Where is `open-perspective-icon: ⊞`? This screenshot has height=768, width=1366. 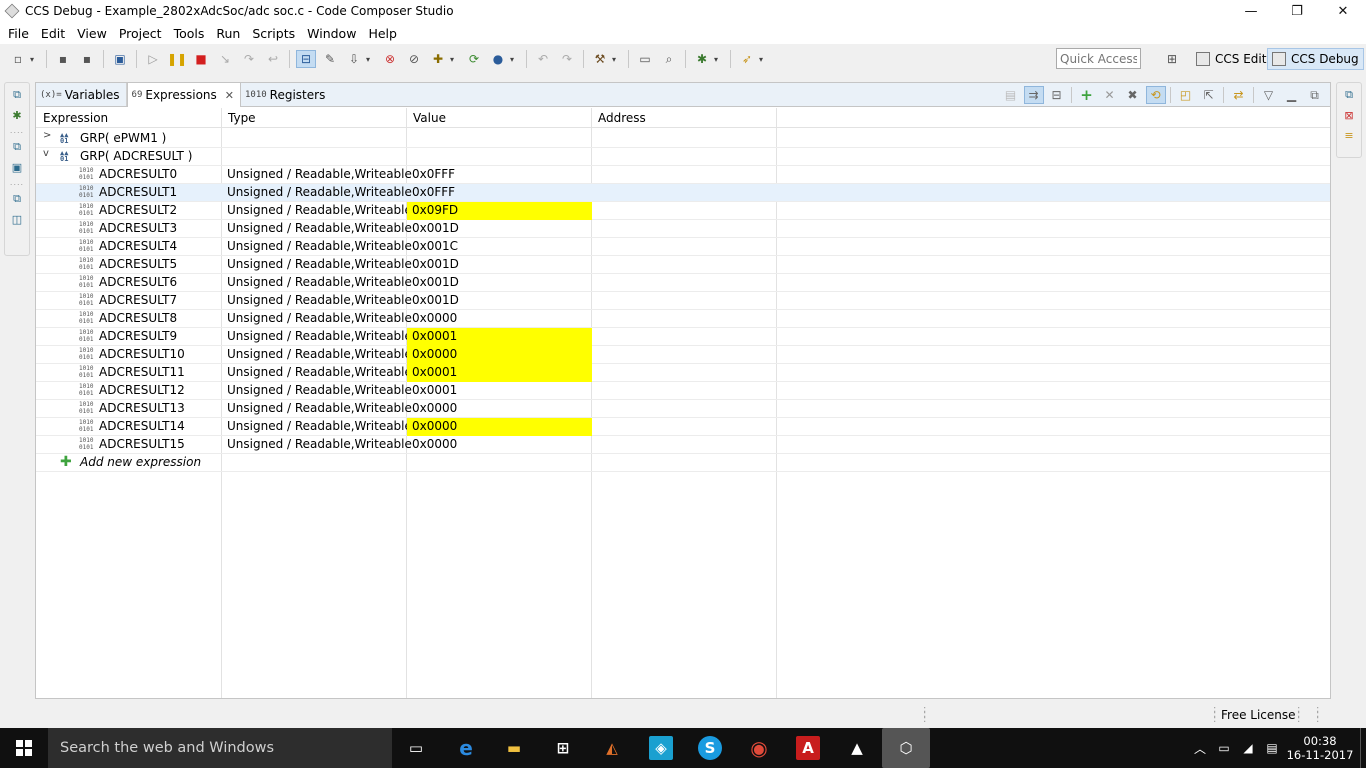
open-perspective-icon: ⊞ is located at coordinates (1172, 59).